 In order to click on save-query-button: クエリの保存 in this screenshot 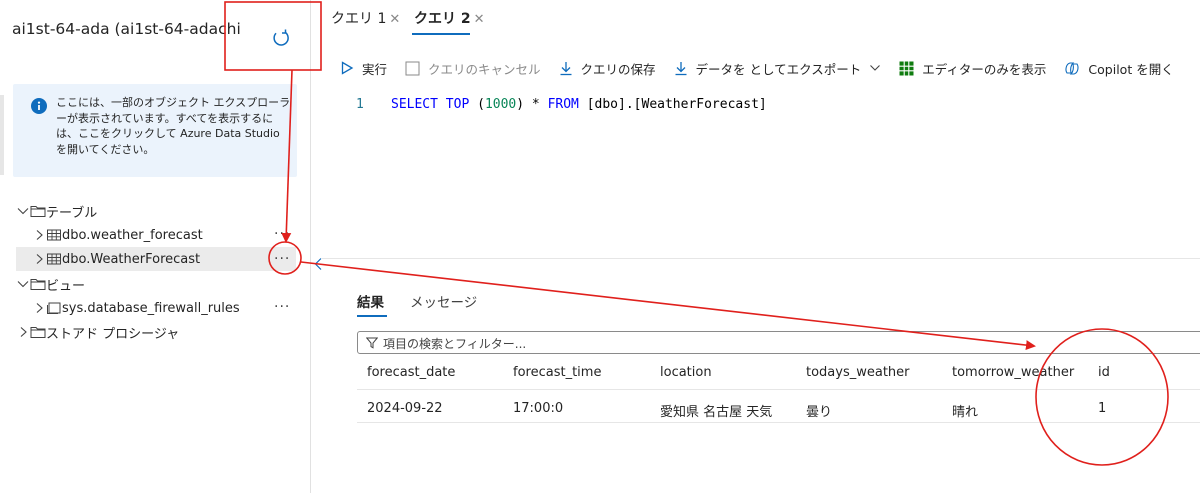, I will do `click(607, 68)`.